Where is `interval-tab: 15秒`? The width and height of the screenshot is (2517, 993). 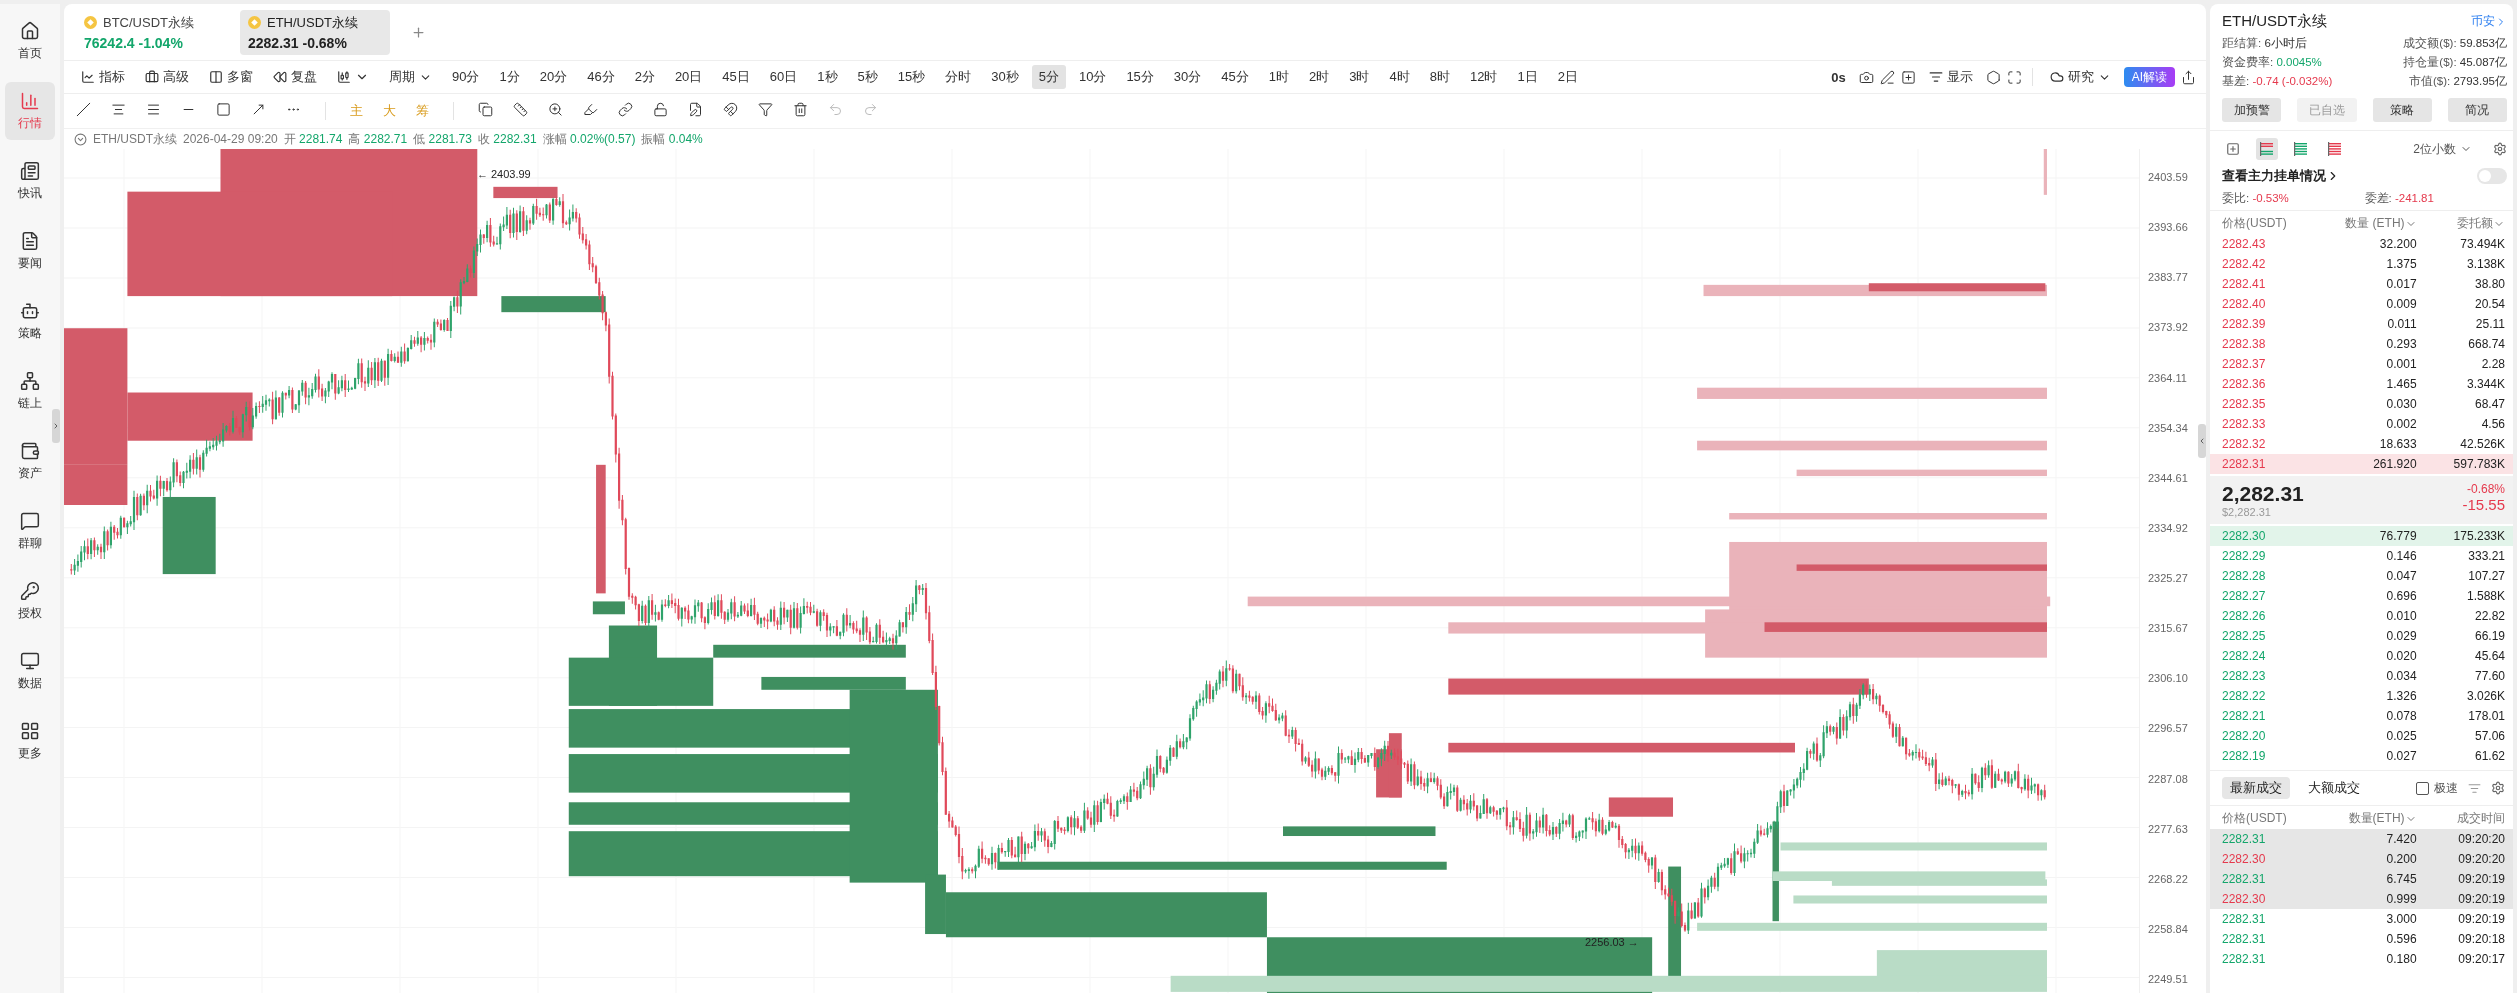
interval-tab: 15秒 is located at coordinates (911, 77).